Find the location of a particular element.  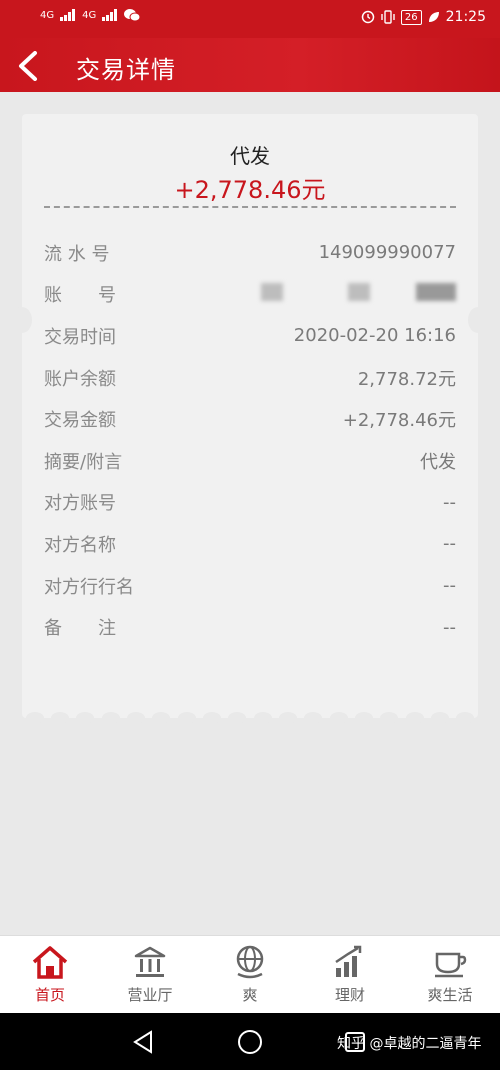

tab-life: 爽生活 is located at coordinates (450, 974).